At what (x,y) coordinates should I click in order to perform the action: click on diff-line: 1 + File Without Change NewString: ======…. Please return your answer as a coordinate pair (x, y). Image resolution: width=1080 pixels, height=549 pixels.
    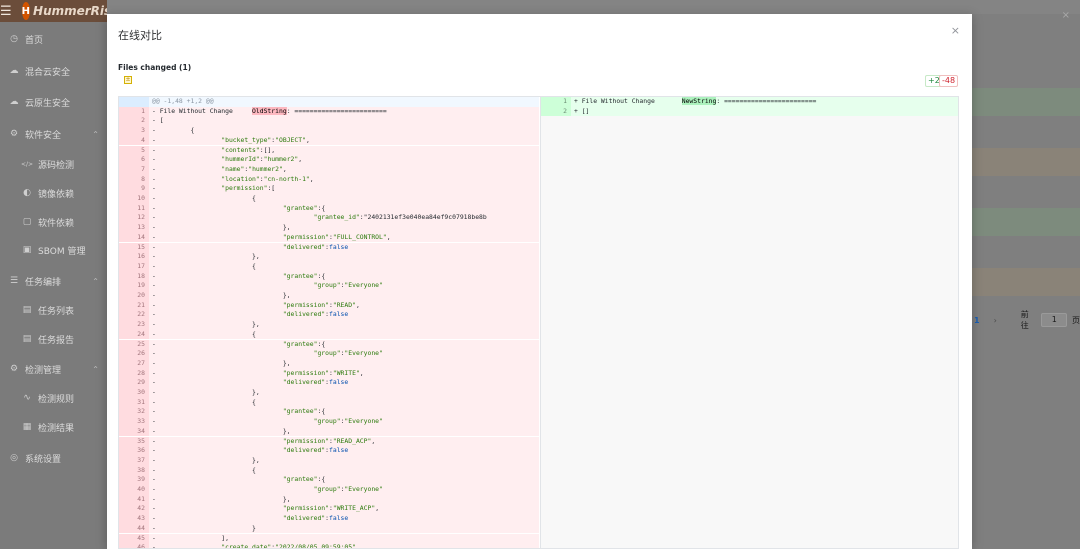
    Looking at the image, I should click on (749, 102).